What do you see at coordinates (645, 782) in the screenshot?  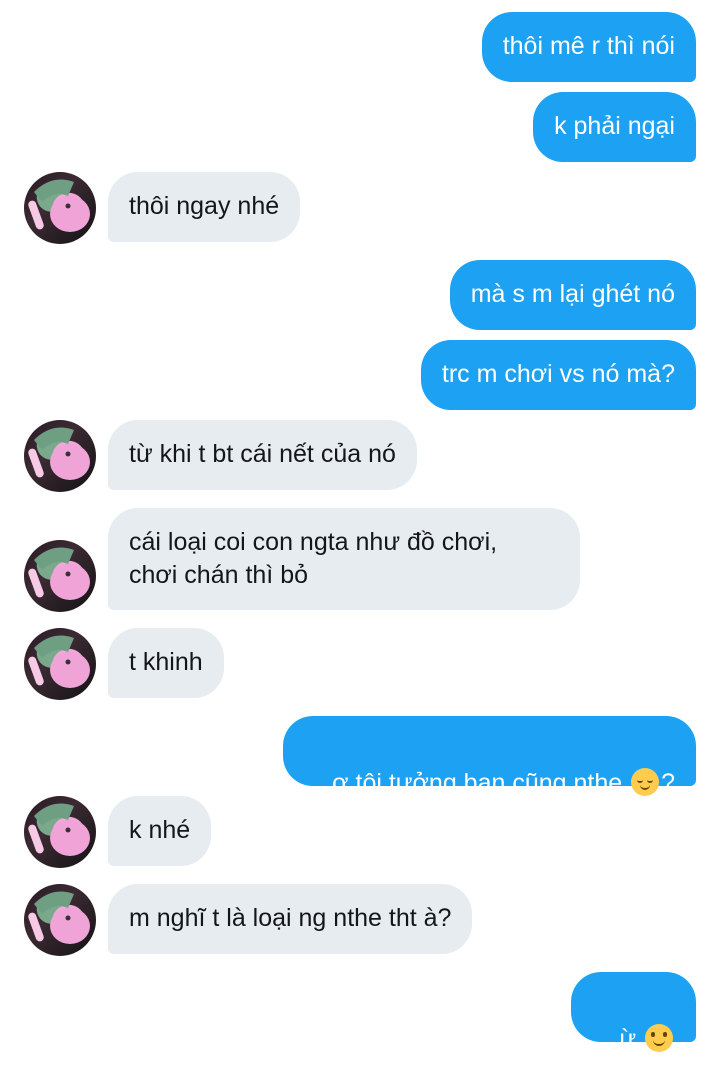 I see `relieved-face-icon` at bounding box center [645, 782].